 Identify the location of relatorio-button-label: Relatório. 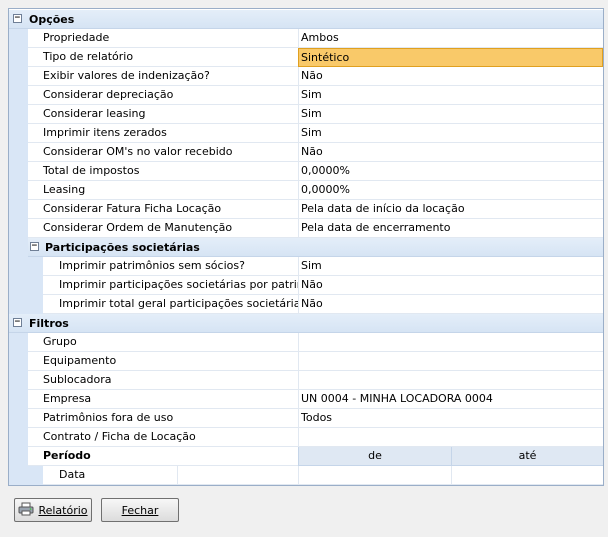
(63, 510).